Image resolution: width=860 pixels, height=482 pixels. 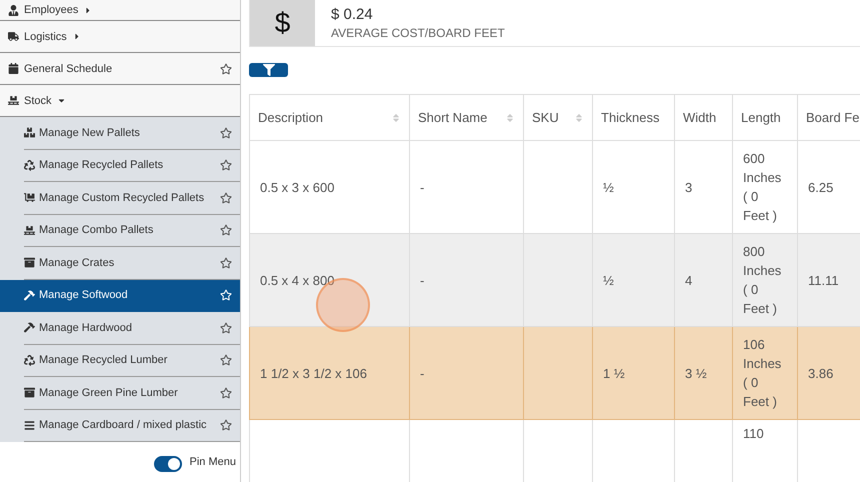 I want to click on sidebar-item: General Schedule, so click(x=120, y=69).